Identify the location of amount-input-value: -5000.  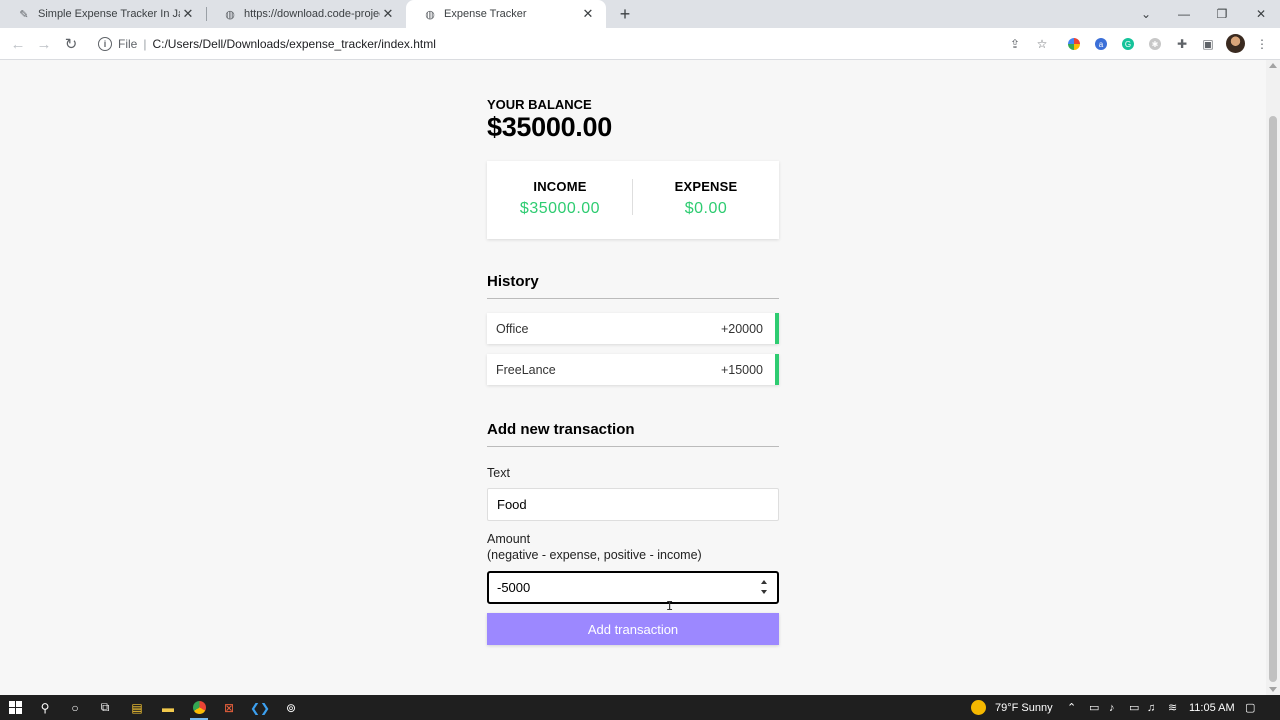
(514, 587).